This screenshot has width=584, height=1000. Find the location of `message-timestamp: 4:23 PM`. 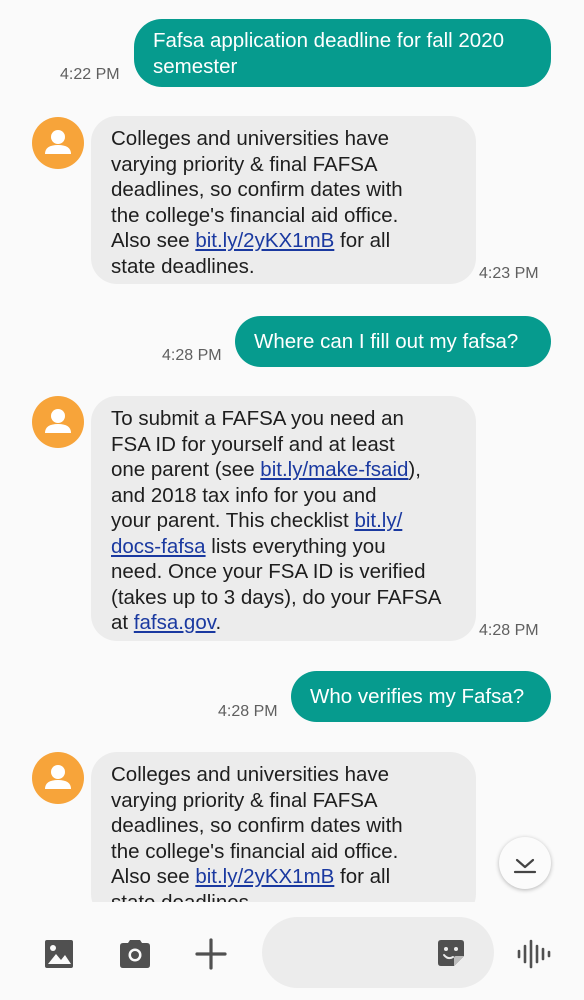

message-timestamp: 4:23 PM is located at coordinates (509, 273).